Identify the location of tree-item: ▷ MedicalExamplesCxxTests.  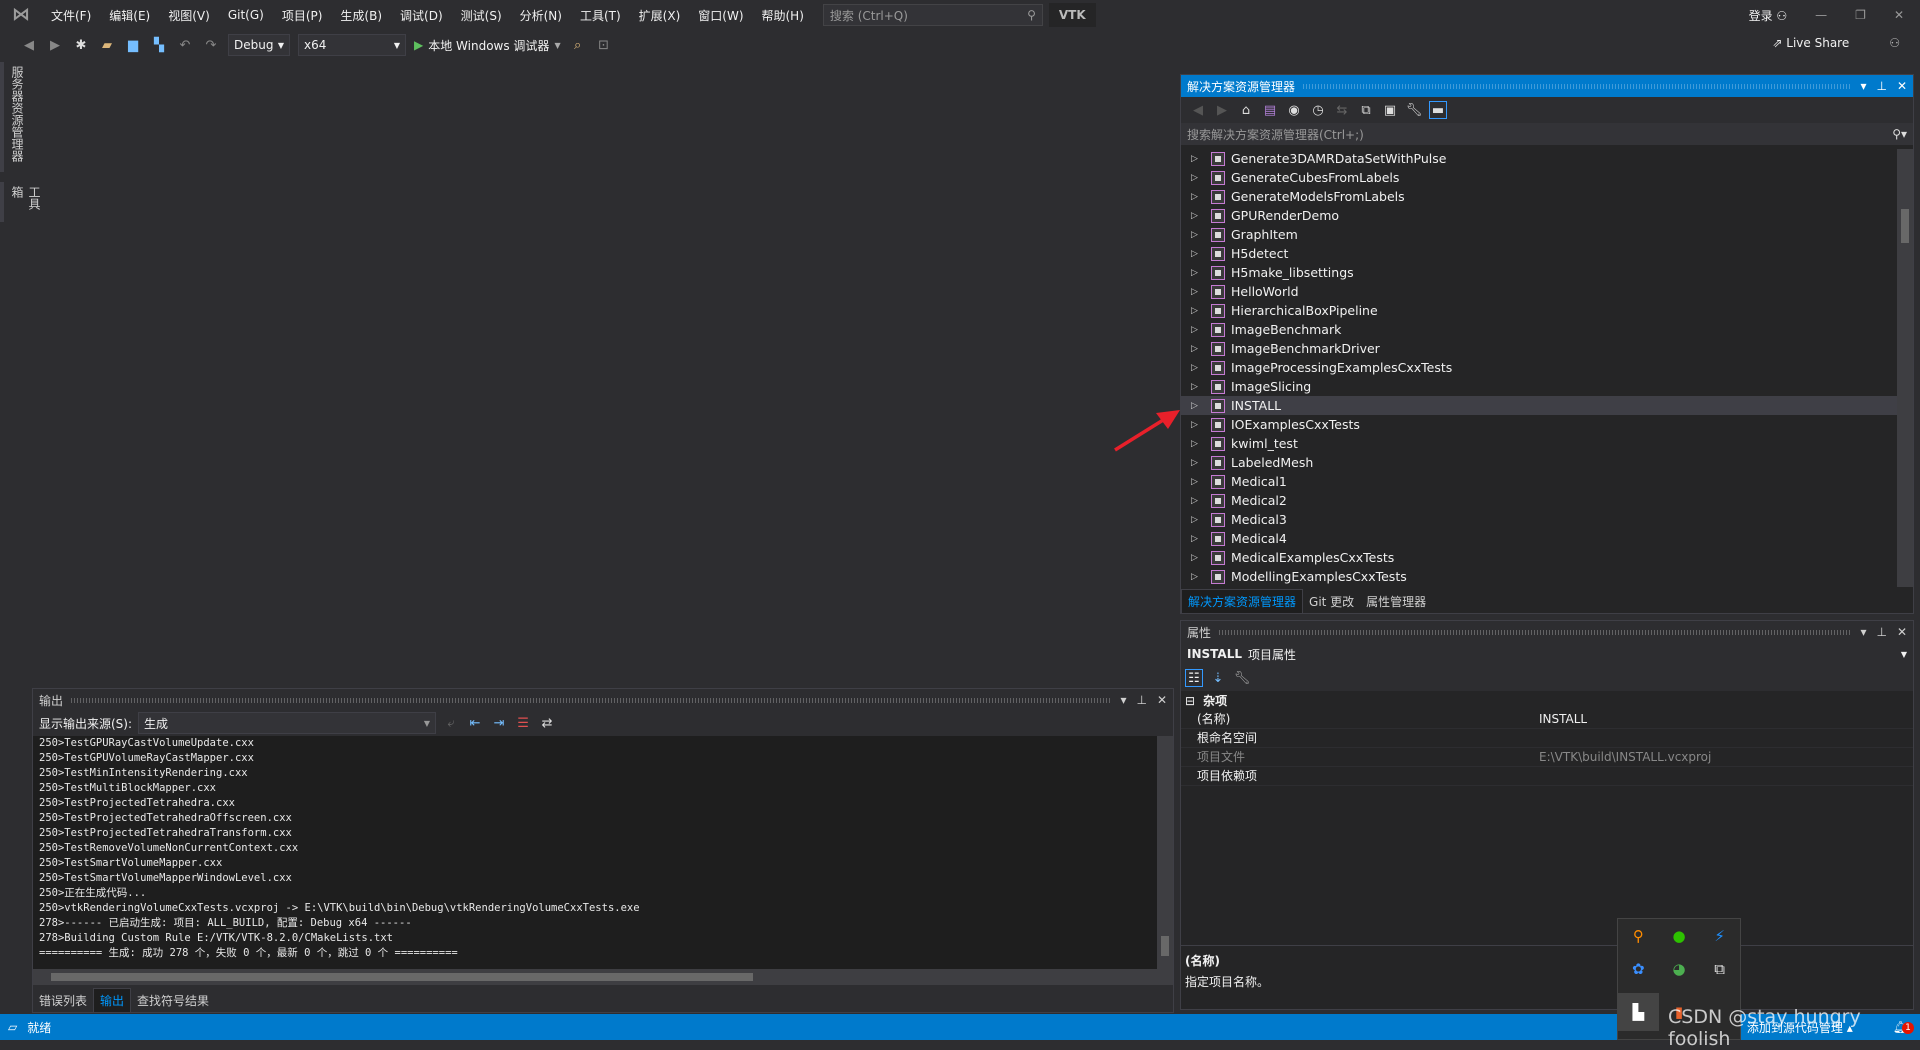
(1539, 557).